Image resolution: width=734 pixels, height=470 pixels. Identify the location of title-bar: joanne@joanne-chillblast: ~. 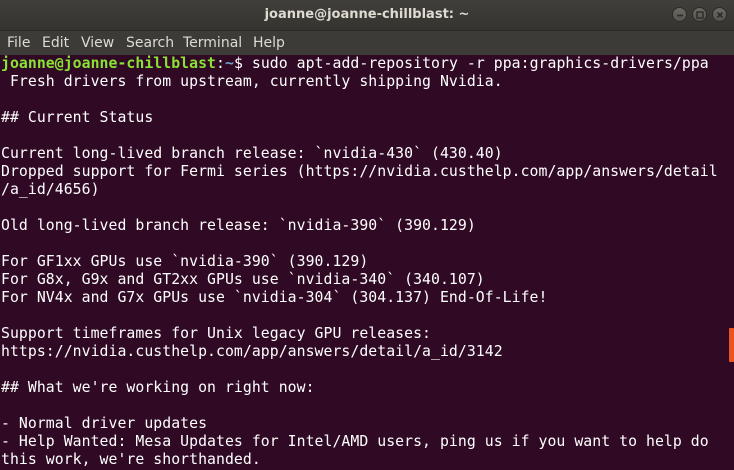
(367, 15).